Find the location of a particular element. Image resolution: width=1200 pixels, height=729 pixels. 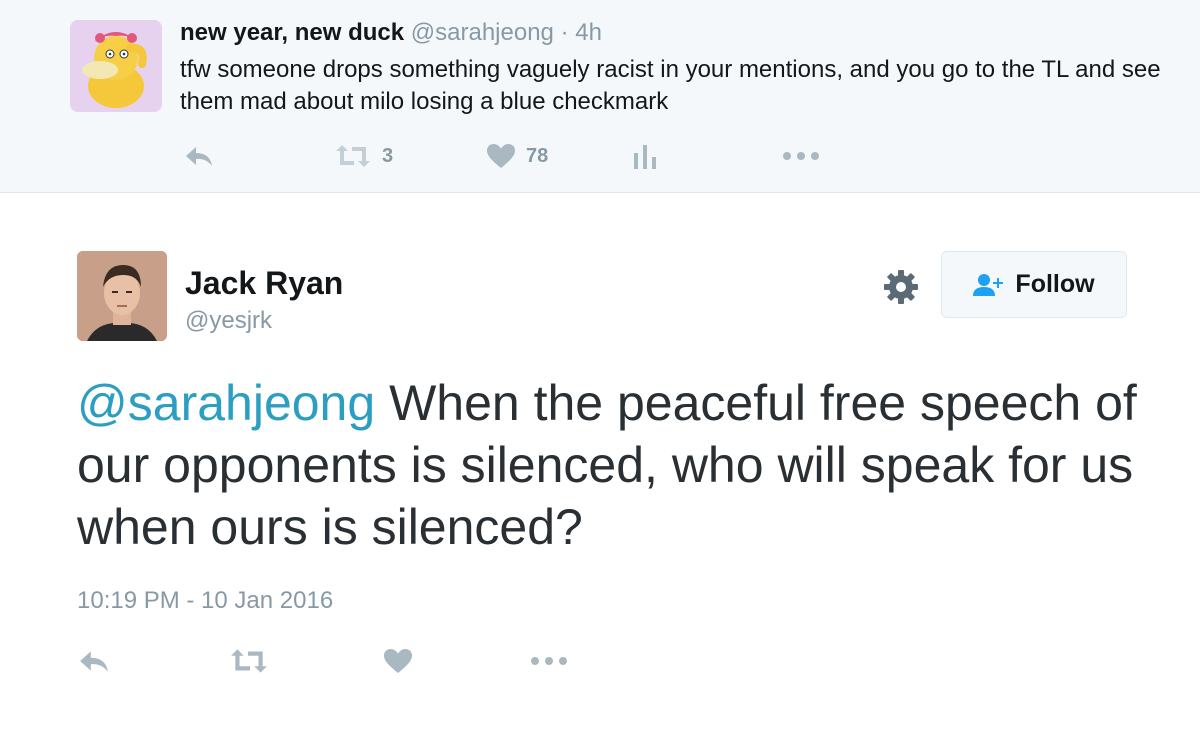

gear-icon is located at coordinates (901, 287).